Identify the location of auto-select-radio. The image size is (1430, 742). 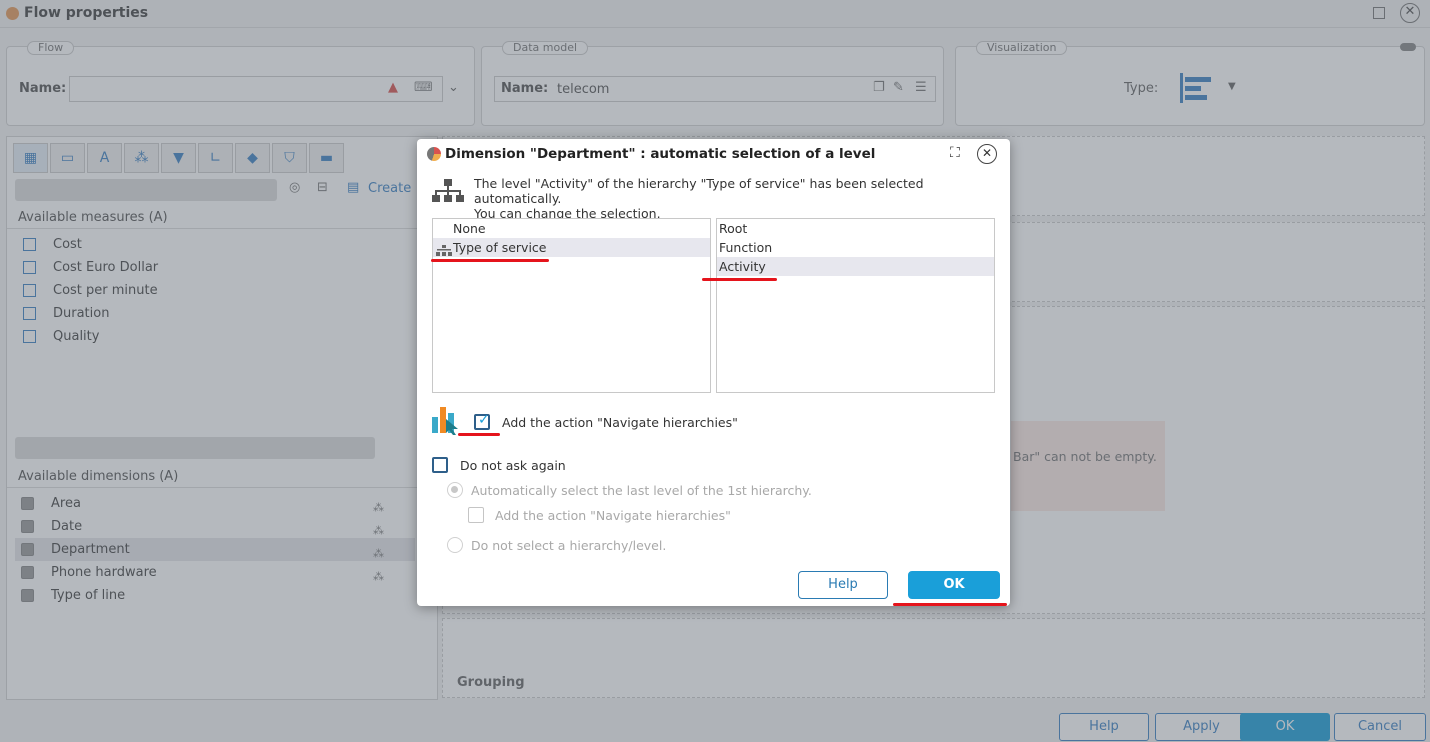
(455, 490).